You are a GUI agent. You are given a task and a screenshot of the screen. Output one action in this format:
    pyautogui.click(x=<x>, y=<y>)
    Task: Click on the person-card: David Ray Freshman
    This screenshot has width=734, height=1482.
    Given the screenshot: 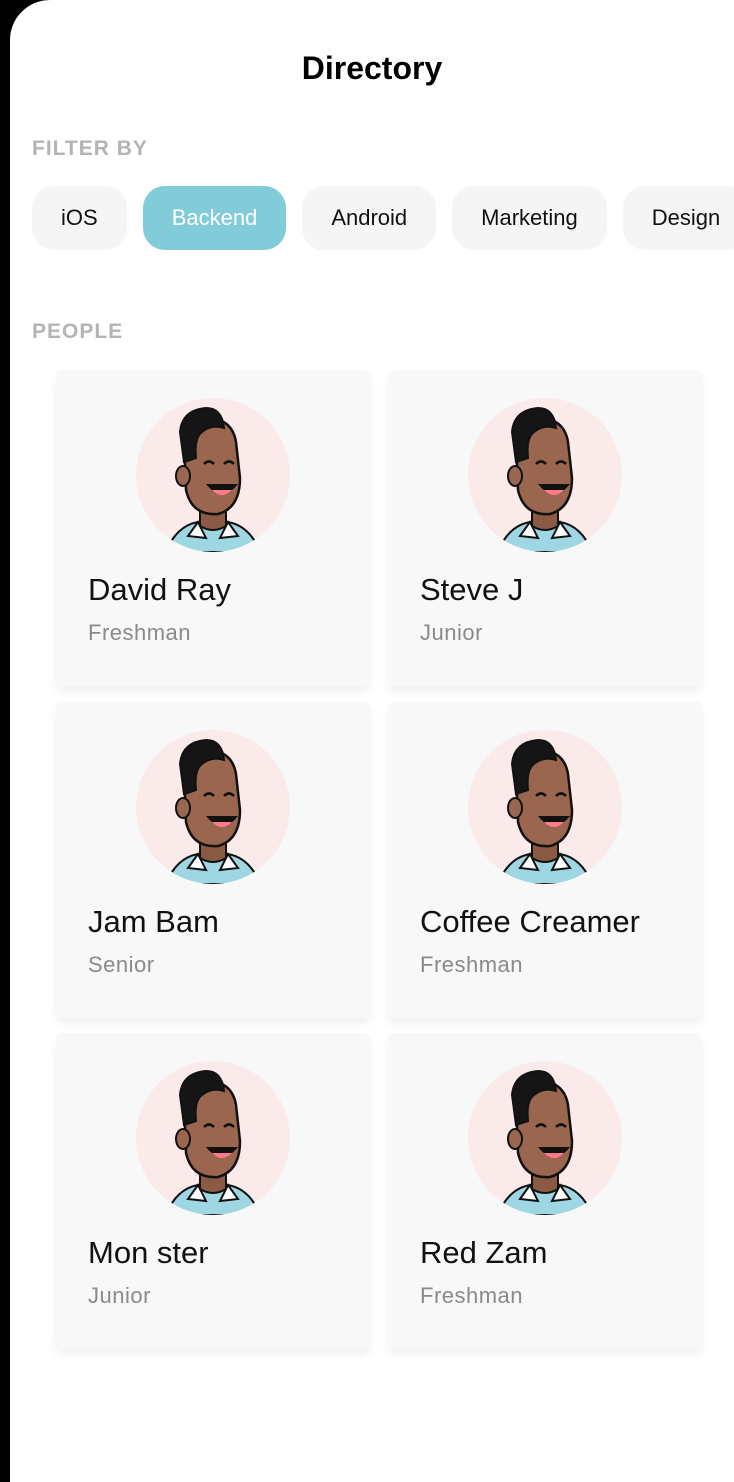 What is the action you would take?
    pyautogui.click(x=213, y=528)
    